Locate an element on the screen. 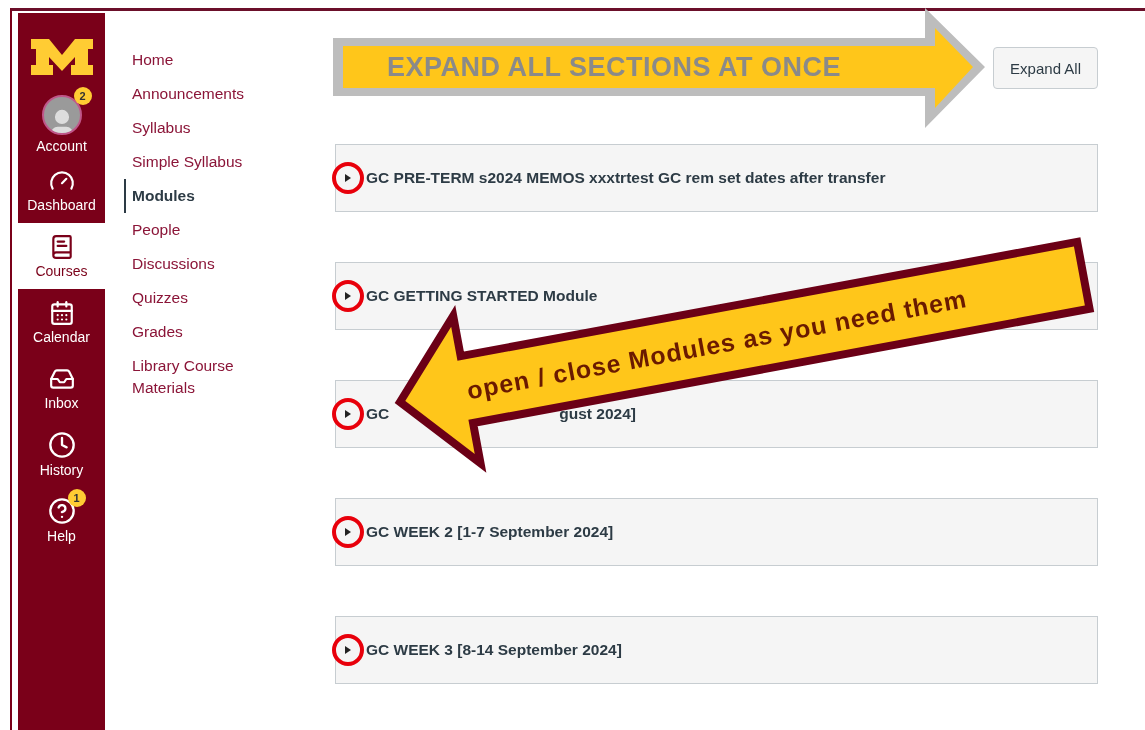 The width and height of the screenshot is (1145, 730). module-header: GC WEEK 2 [1-7 September 2024] is located at coordinates (716, 532).